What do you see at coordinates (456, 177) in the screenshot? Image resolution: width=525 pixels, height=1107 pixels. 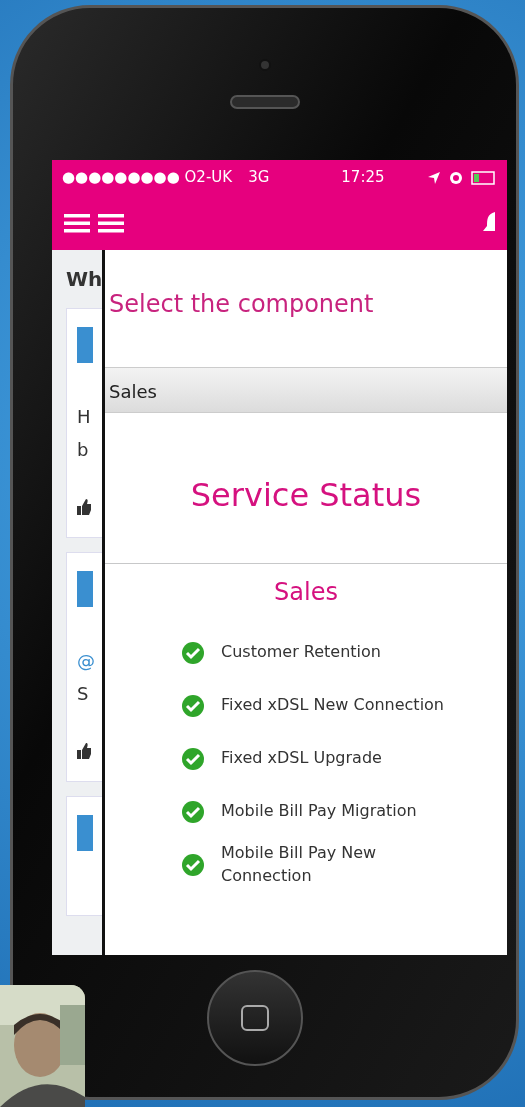 I see `alarm-icon` at bounding box center [456, 177].